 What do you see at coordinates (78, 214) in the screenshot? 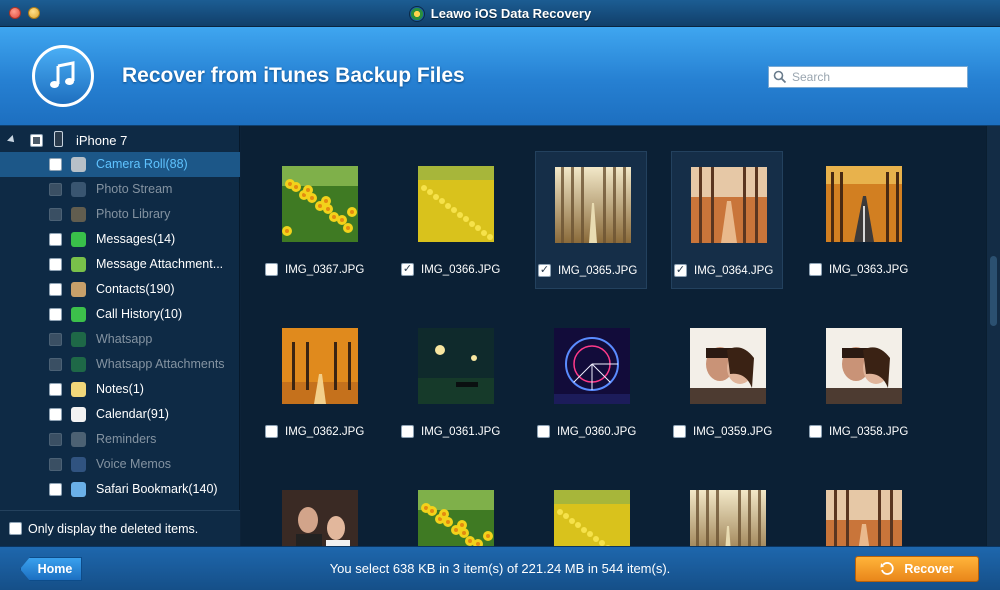
I see `photo-library-icon` at bounding box center [78, 214].